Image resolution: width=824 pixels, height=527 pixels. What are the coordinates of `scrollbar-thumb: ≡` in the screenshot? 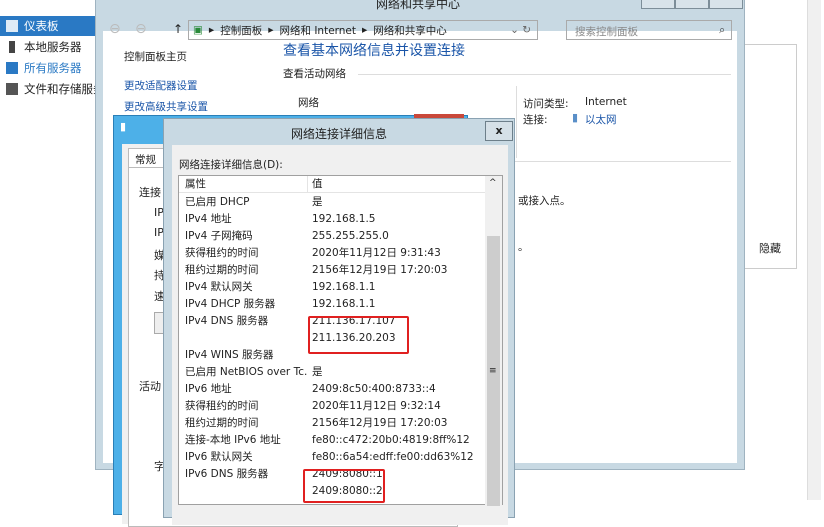 It's located at (493, 371).